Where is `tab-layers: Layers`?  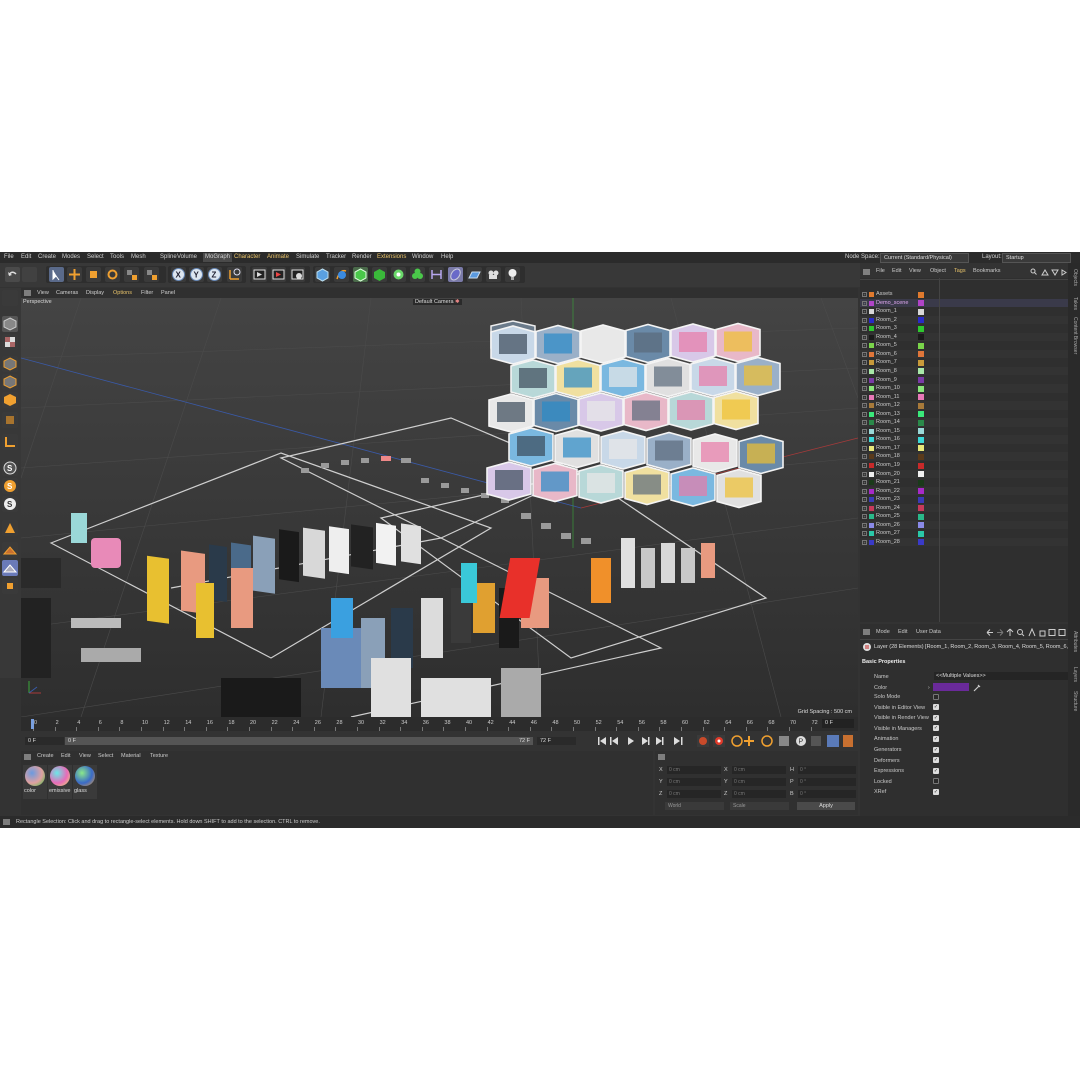 tab-layers: Layers is located at coordinates (1075, 674).